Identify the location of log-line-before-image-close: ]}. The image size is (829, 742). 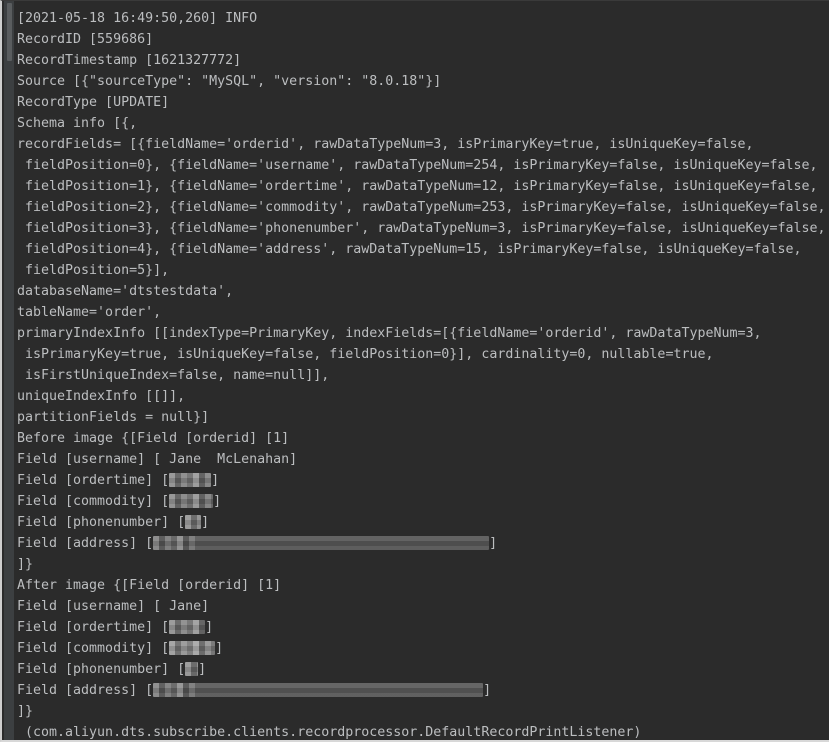
(25, 564).